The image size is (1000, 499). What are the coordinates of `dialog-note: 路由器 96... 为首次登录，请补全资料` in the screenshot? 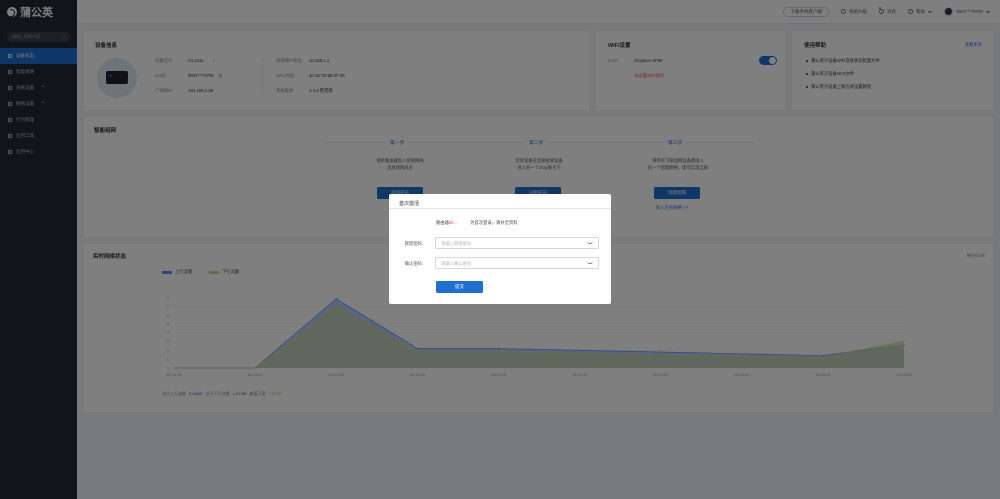 It's located at (477, 223).